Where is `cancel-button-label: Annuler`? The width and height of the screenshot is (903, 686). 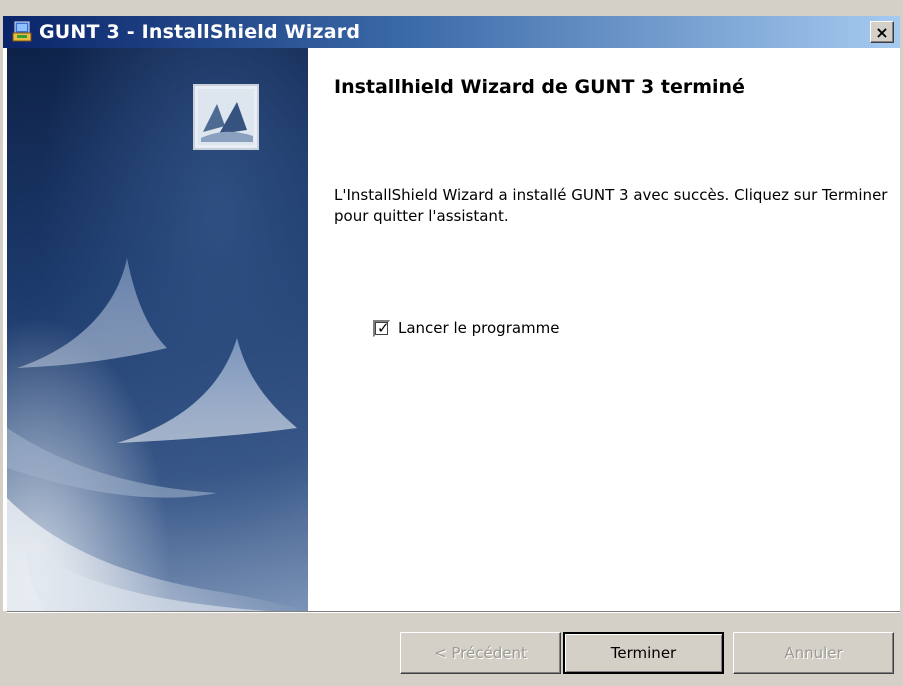
cancel-button-label: Annuler is located at coordinates (813, 653).